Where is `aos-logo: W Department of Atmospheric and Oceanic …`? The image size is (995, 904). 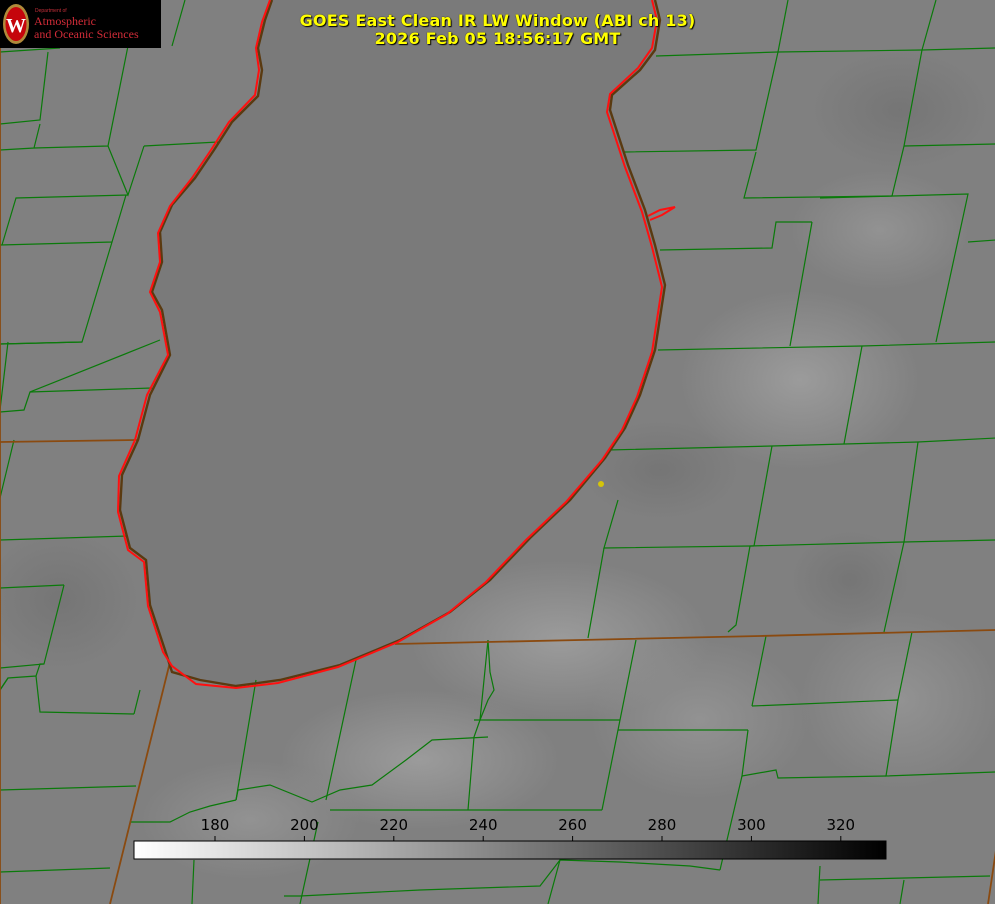
aos-logo: W Department of Atmospheric and Oceanic … is located at coordinates (80, 24).